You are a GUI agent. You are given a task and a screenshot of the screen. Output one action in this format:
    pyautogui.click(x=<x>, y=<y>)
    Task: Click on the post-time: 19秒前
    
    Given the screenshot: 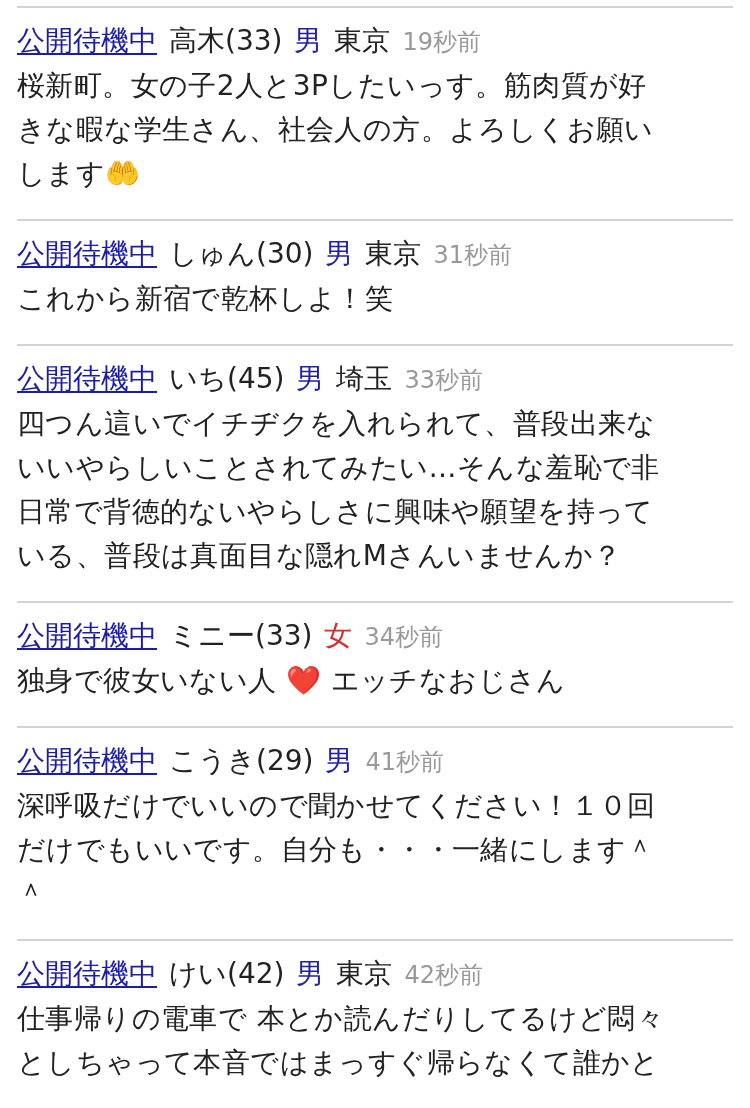 What is the action you would take?
    pyautogui.click(x=442, y=42)
    